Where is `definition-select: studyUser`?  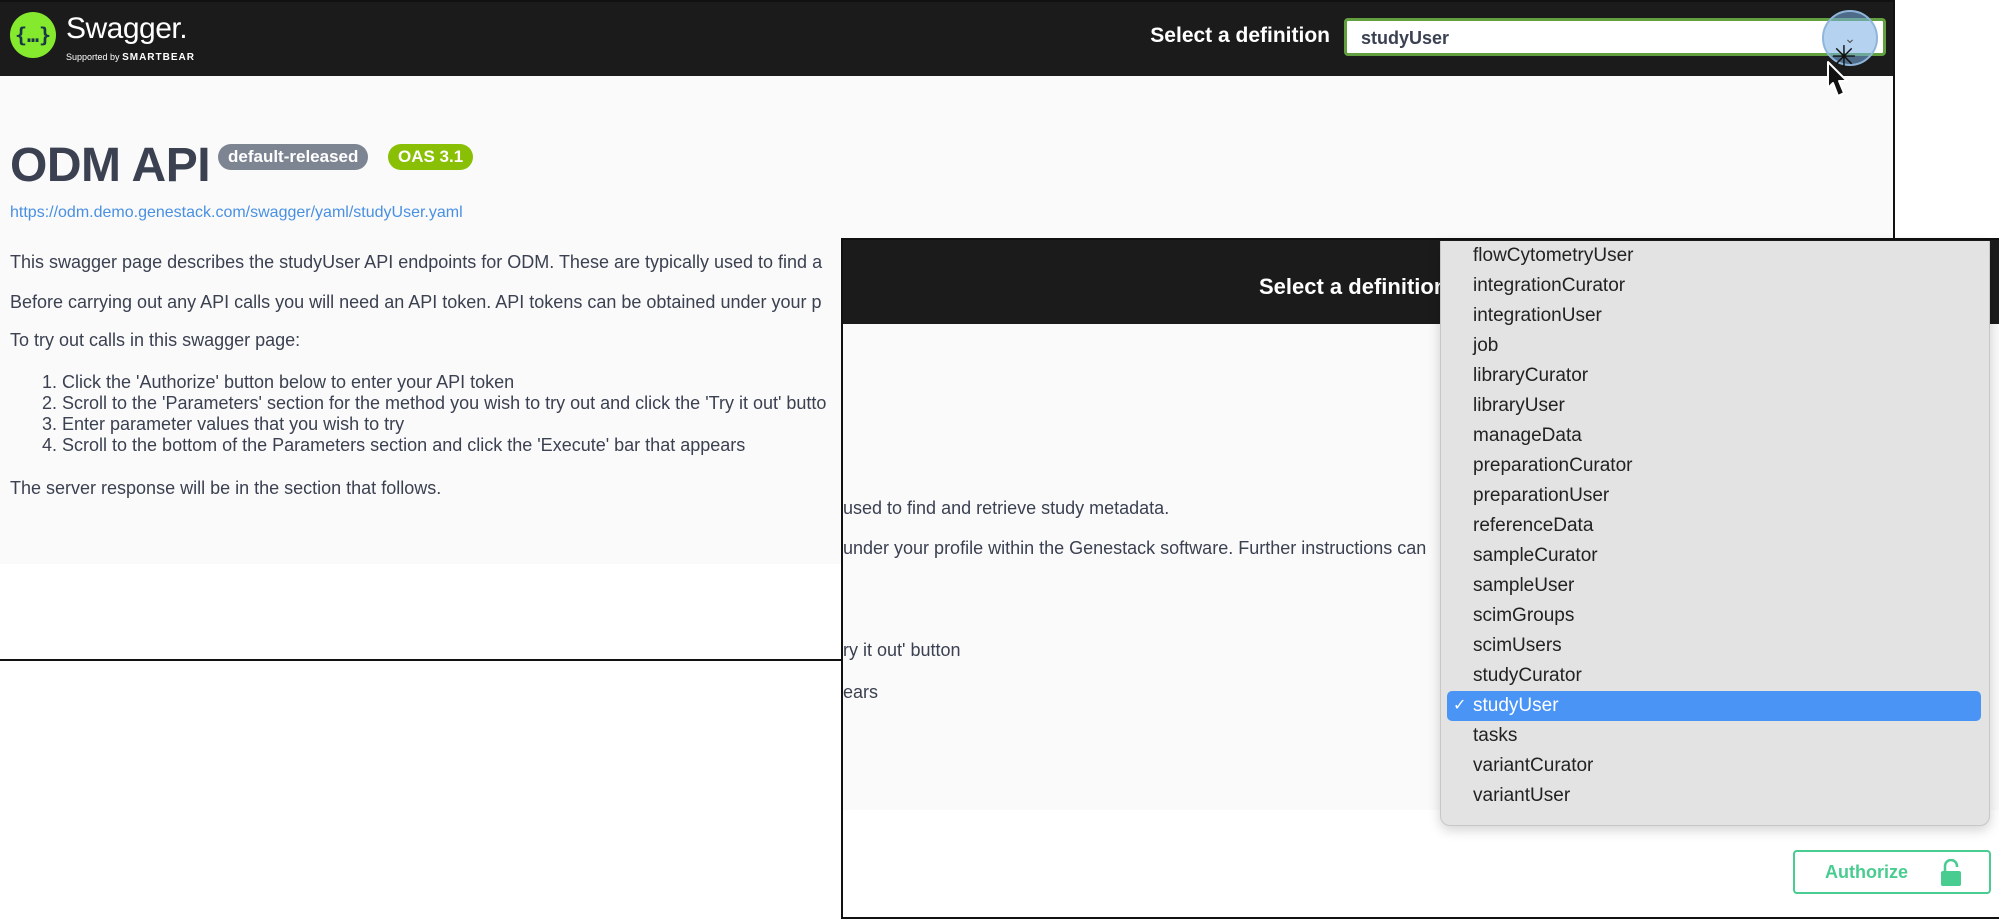
definition-select: studyUser is located at coordinates (1615, 37).